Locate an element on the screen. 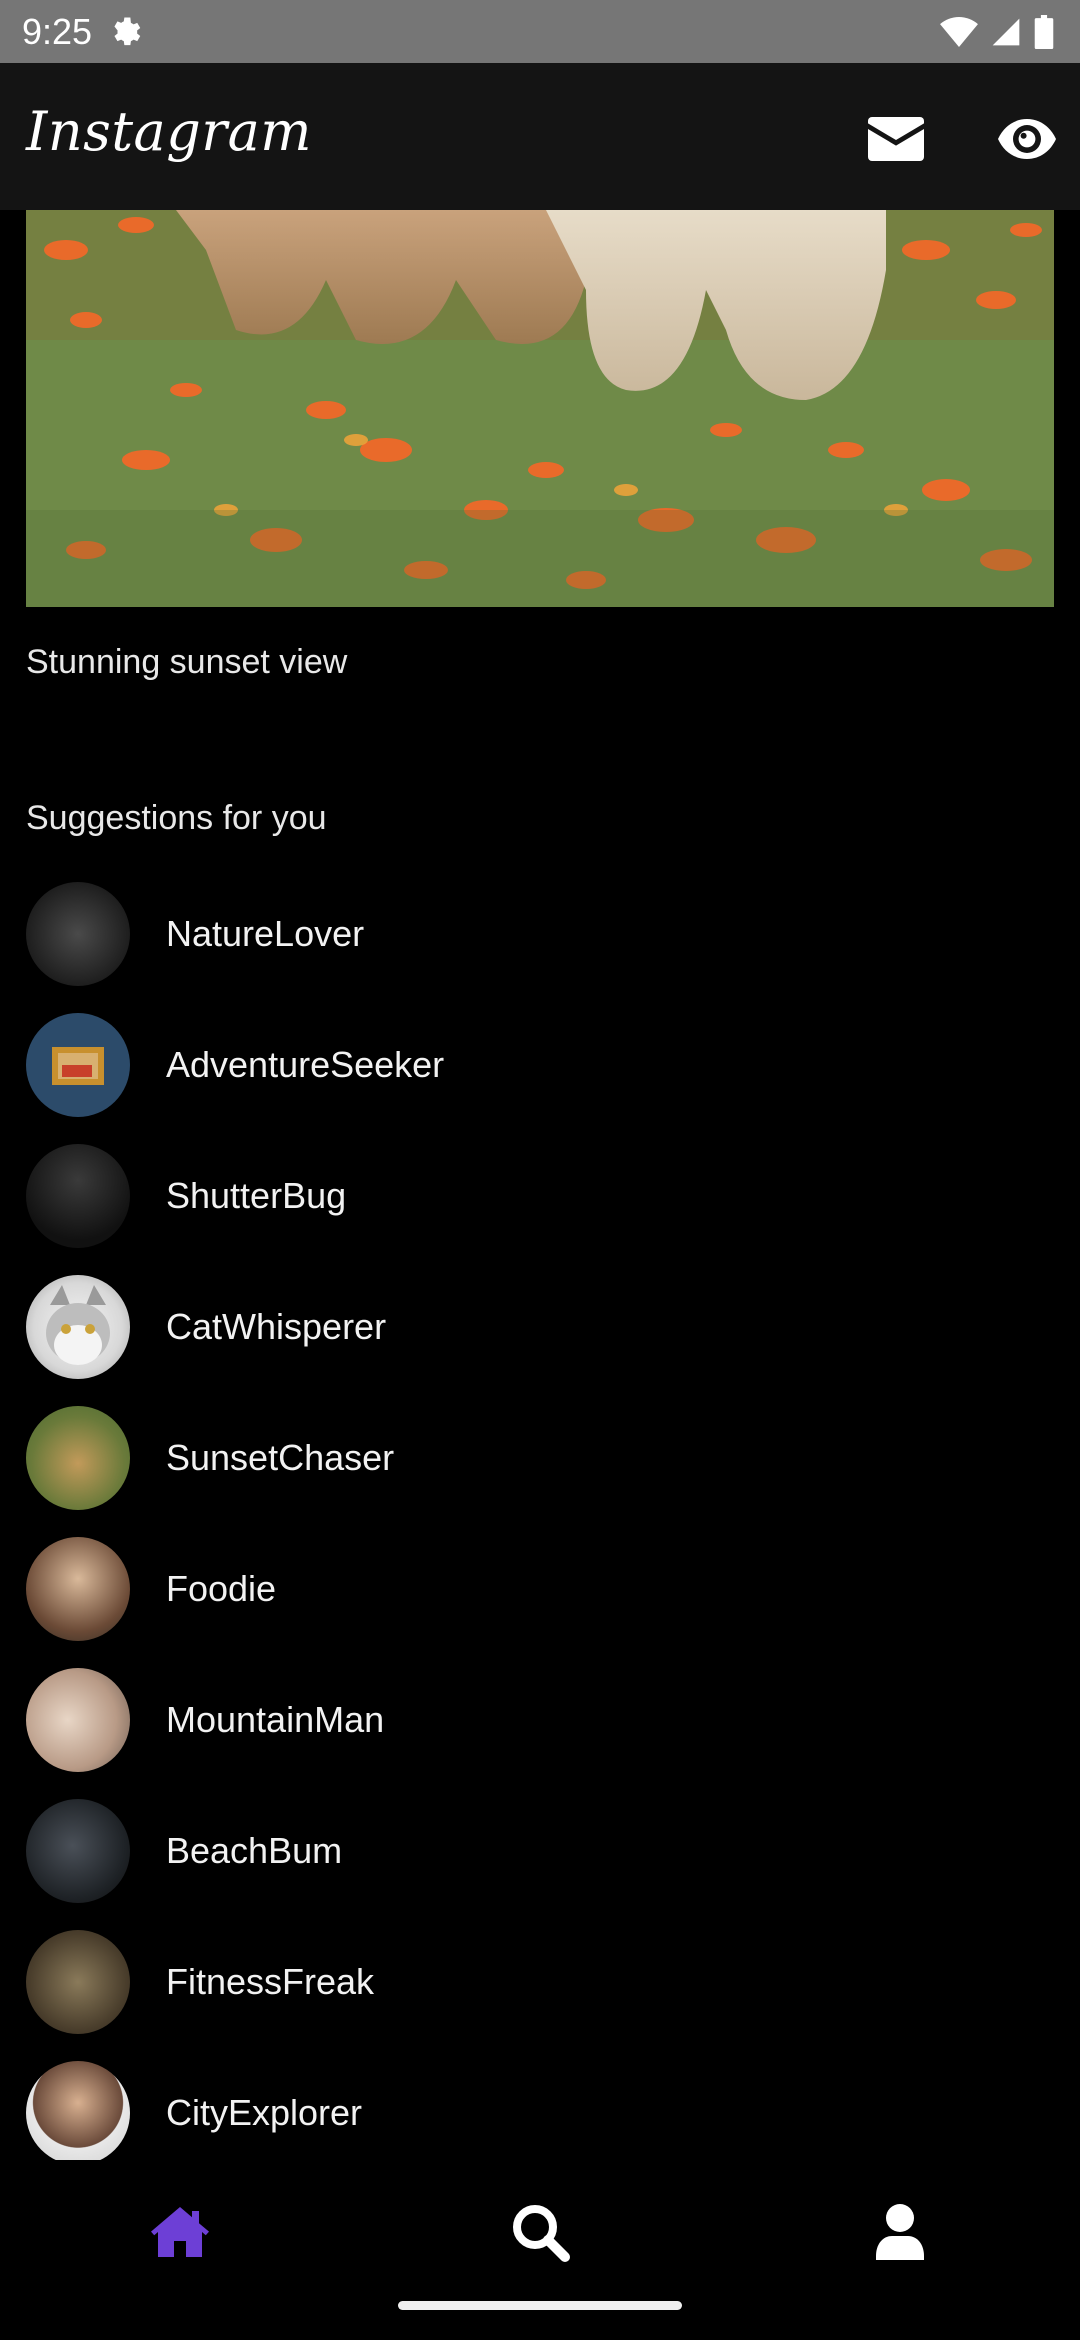 The height and width of the screenshot is (2340, 1080). eye-icon is located at coordinates (1027, 139).